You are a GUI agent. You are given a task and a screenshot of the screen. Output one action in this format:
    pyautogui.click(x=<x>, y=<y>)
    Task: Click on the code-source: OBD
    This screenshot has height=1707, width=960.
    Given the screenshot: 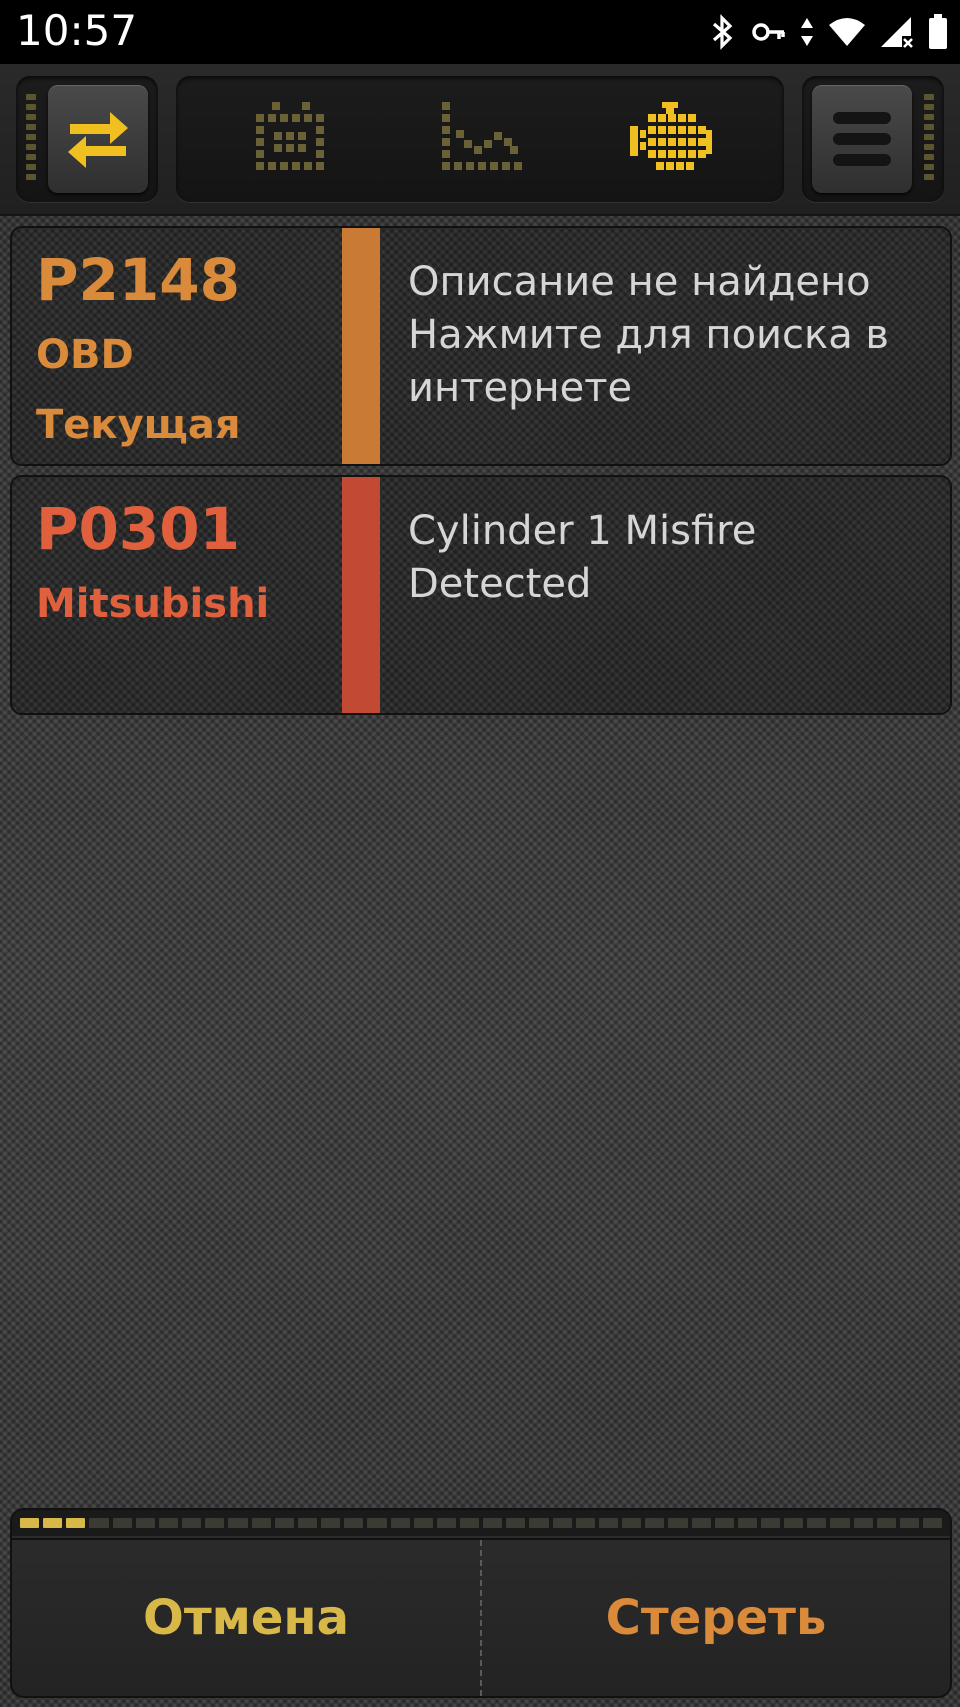 What is the action you would take?
    pyautogui.click(x=85, y=355)
    